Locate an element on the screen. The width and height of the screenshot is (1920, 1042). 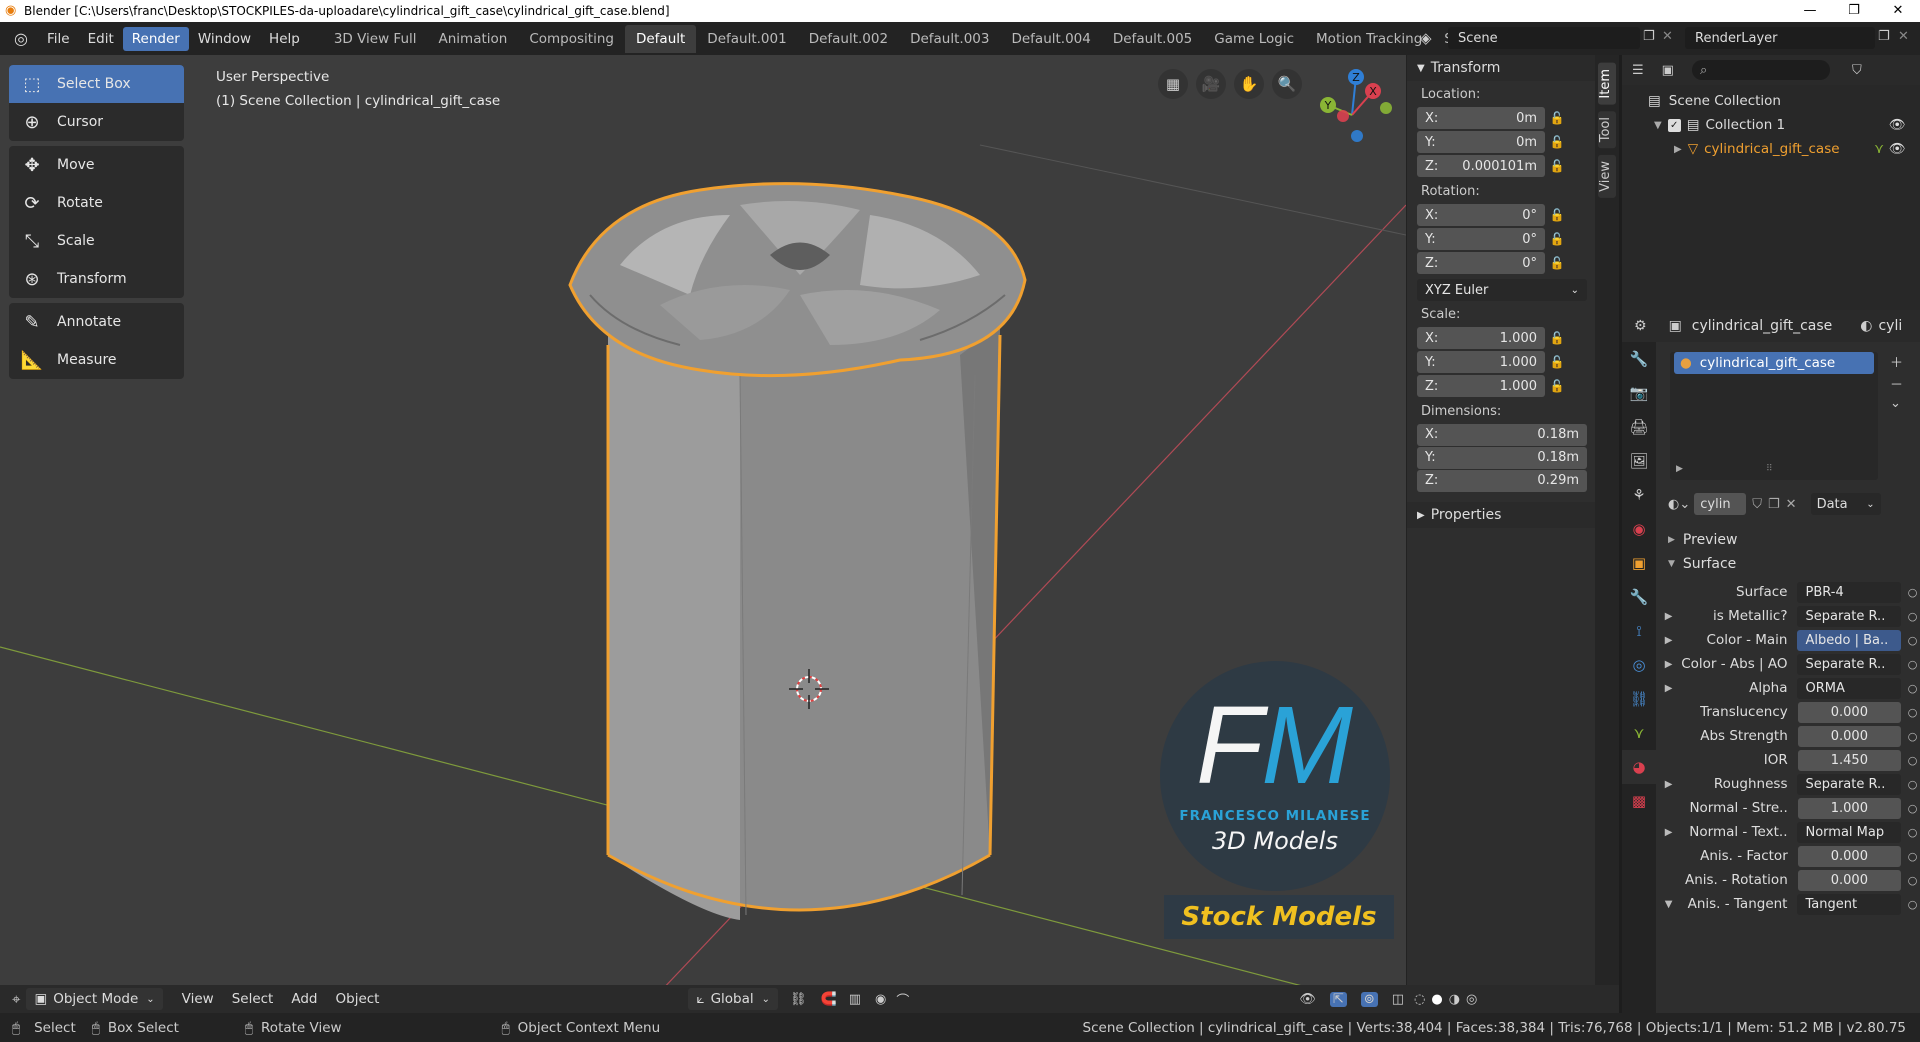
visibility-icon: 👁 is located at coordinates (1307, 999).